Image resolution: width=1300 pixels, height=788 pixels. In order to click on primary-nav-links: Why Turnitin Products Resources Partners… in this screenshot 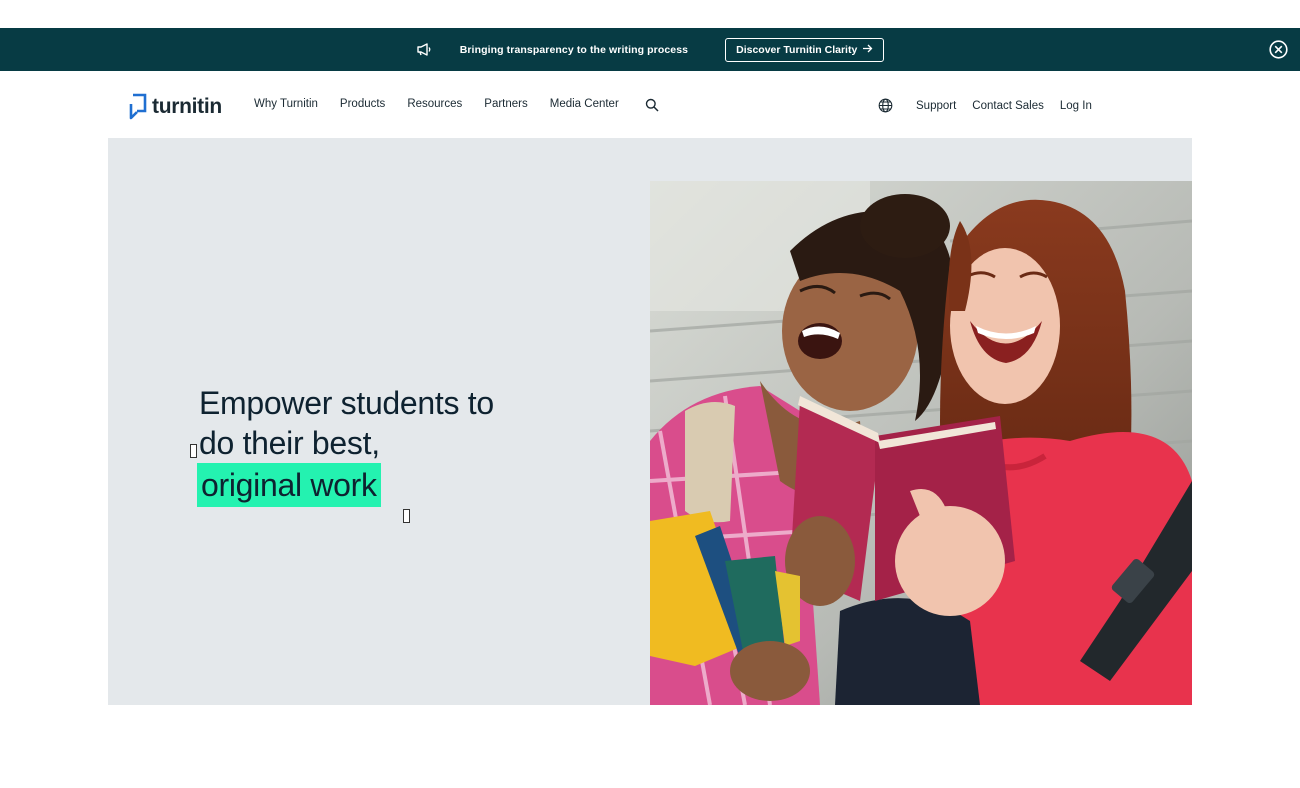, I will do `click(447, 104)`.